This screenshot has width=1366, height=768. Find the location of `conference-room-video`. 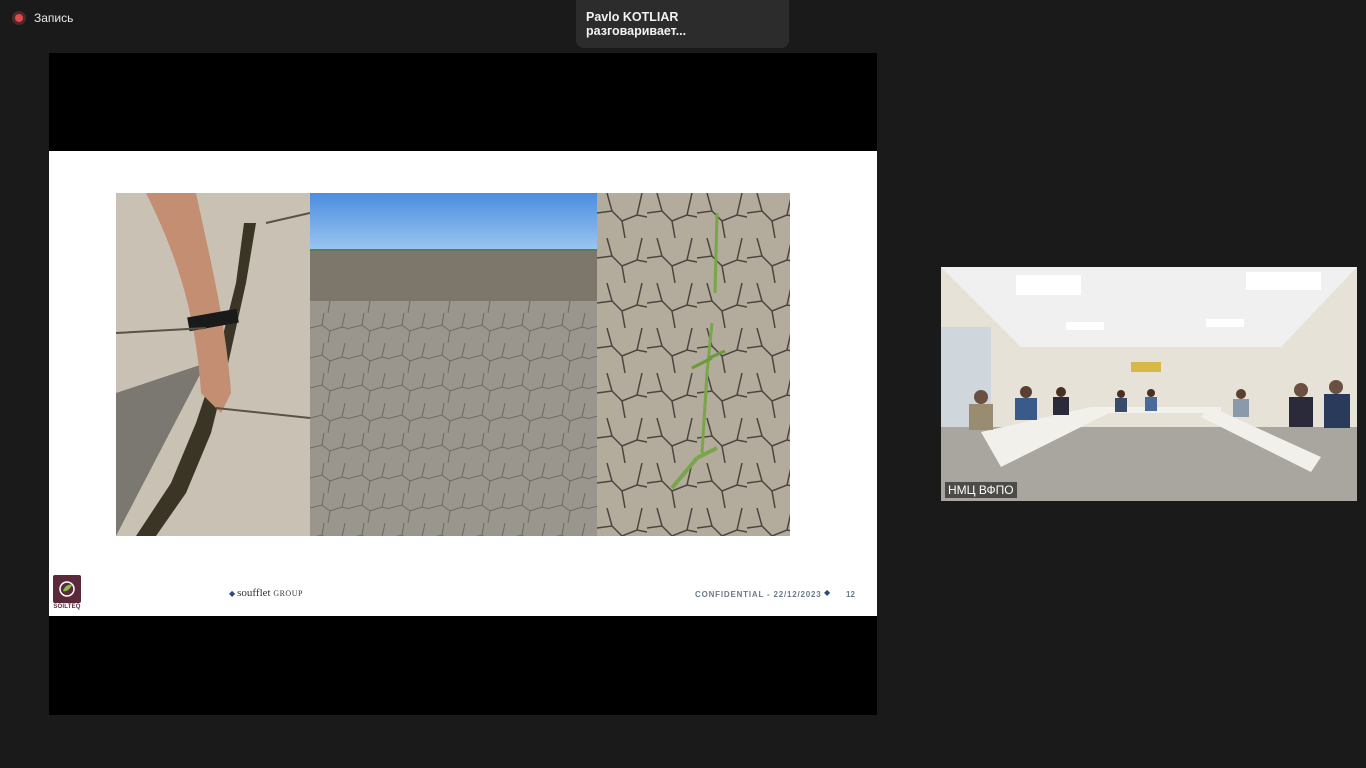

conference-room-video is located at coordinates (1149, 384).